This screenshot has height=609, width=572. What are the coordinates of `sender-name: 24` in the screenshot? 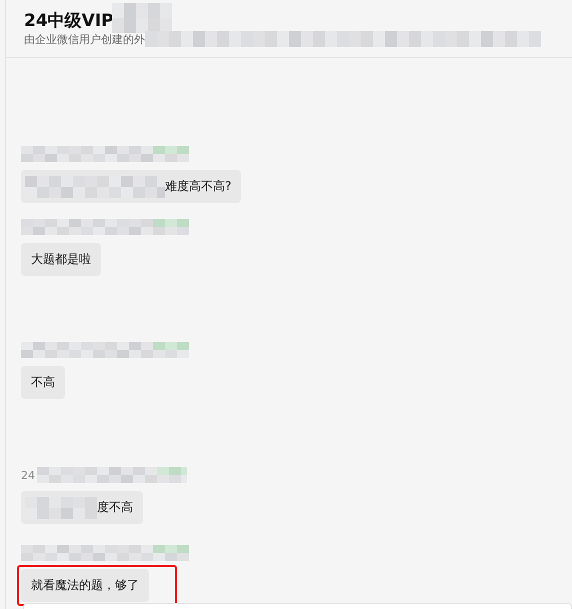 It's located at (28, 475).